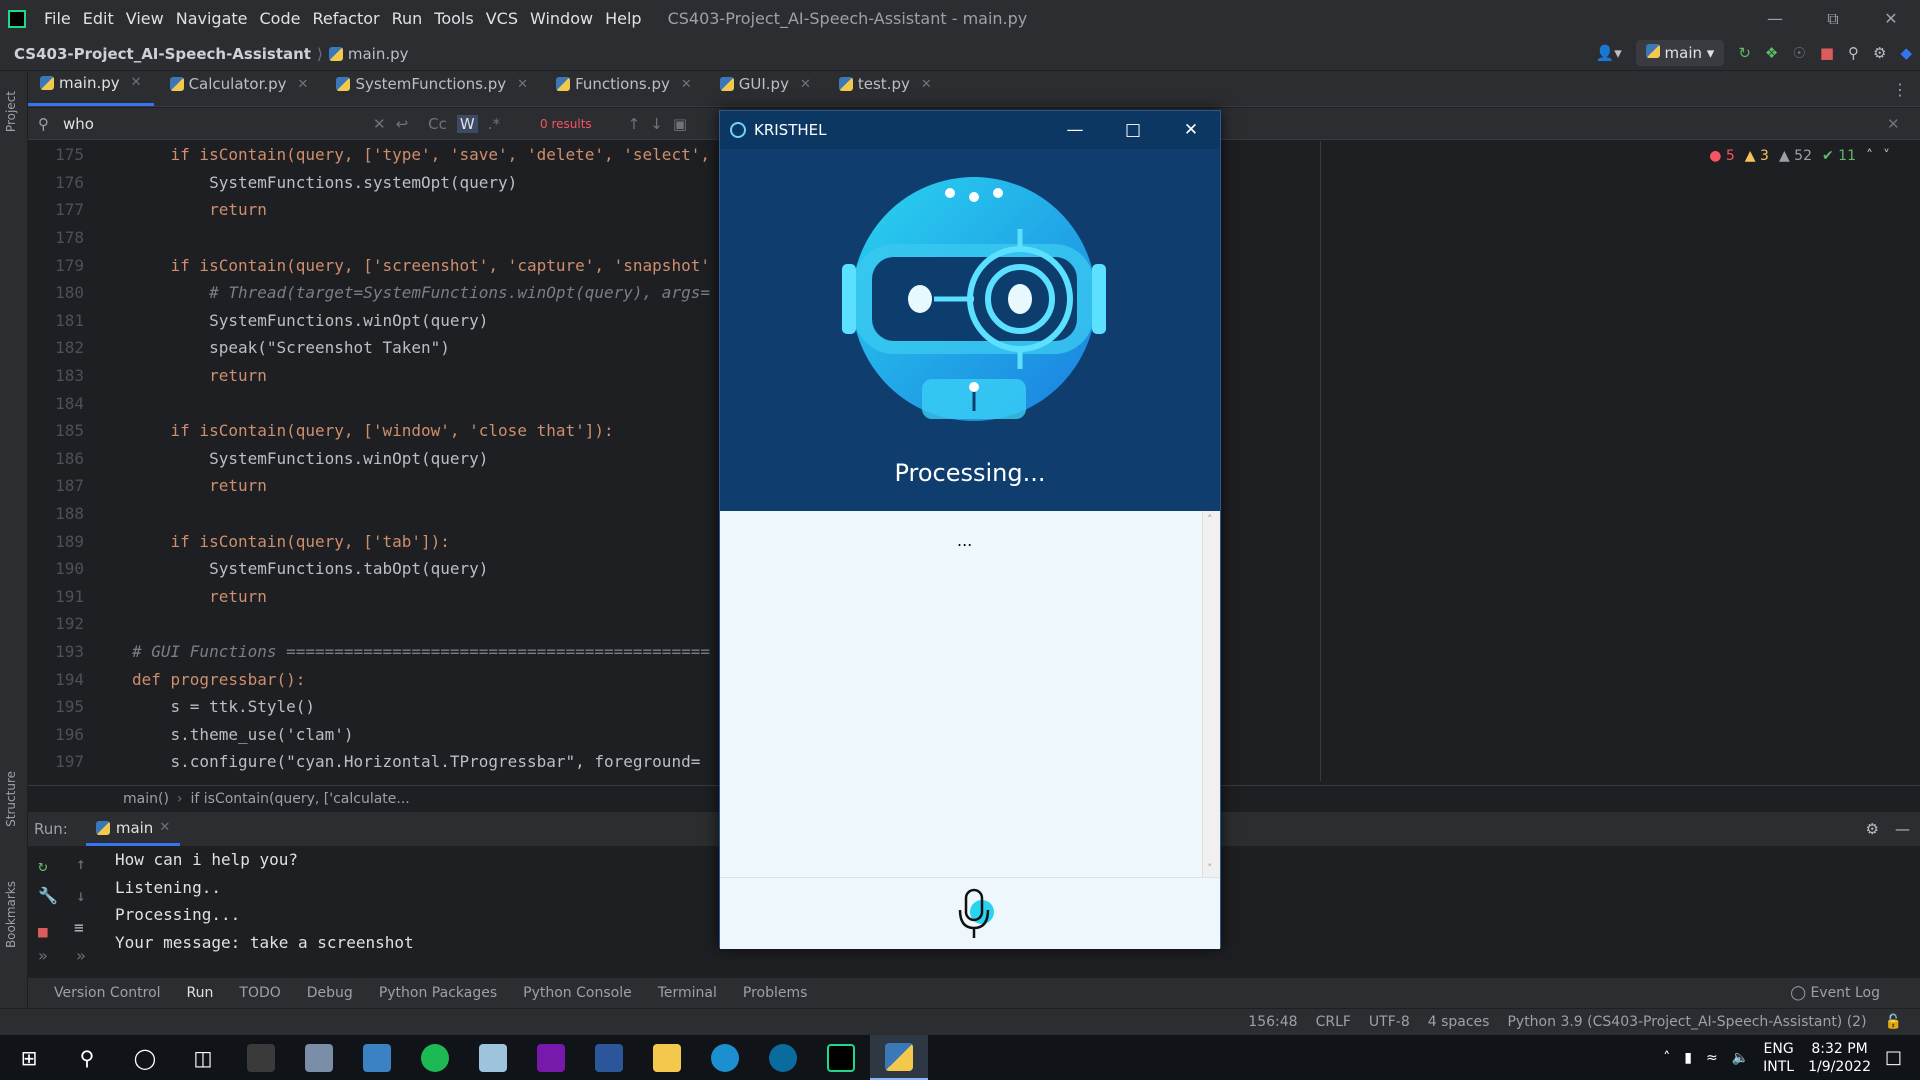 The width and height of the screenshot is (1920, 1080). I want to click on more-icon: », so click(81, 955).